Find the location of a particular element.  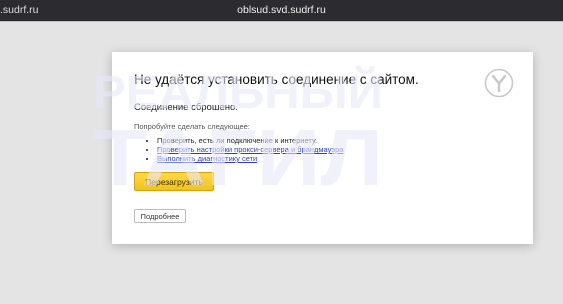

details-button: Подробнее is located at coordinates (160, 216).